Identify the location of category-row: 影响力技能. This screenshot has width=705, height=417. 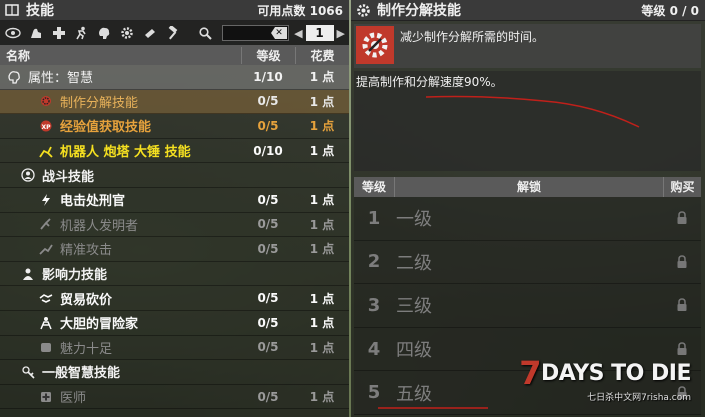
(174, 274).